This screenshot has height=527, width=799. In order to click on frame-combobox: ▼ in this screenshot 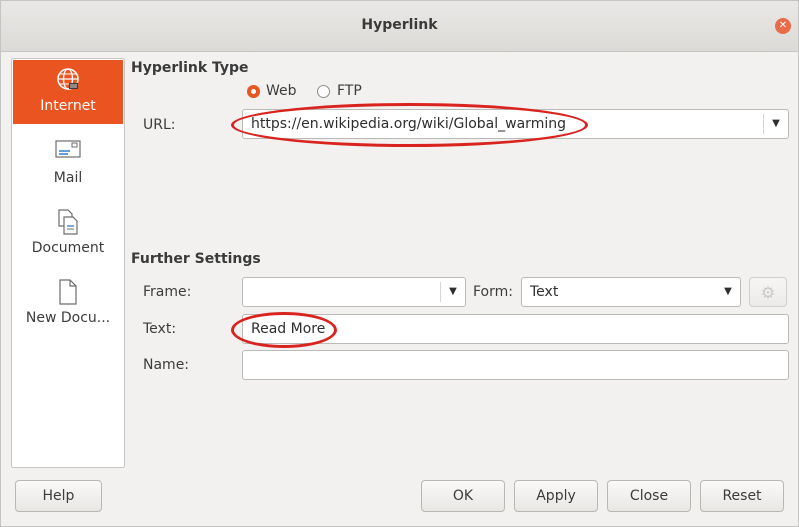, I will do `click(354, 292)`.